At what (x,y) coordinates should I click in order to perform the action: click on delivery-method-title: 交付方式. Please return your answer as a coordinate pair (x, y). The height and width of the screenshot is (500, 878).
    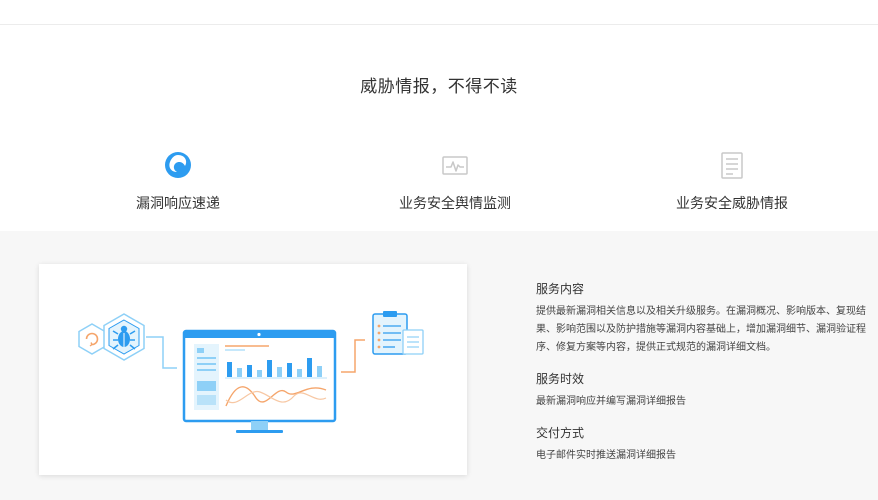
    Looking at the image, I should click on (560, 433).